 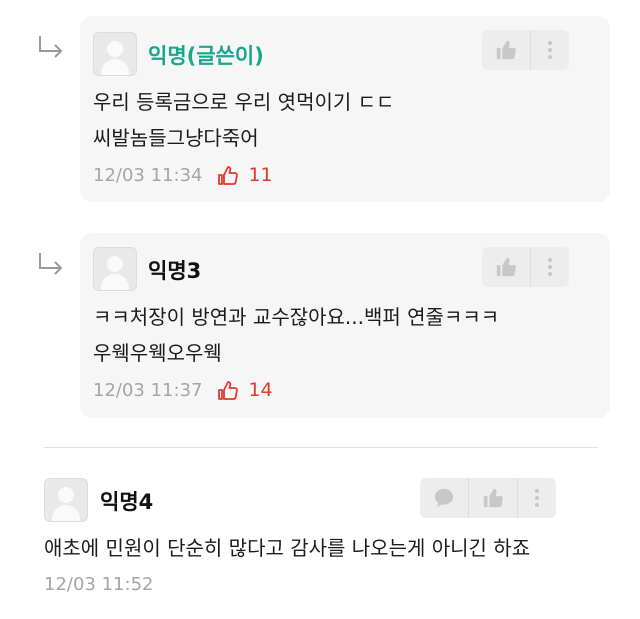 I want to click on reply-button, so click(x=444, y=498).